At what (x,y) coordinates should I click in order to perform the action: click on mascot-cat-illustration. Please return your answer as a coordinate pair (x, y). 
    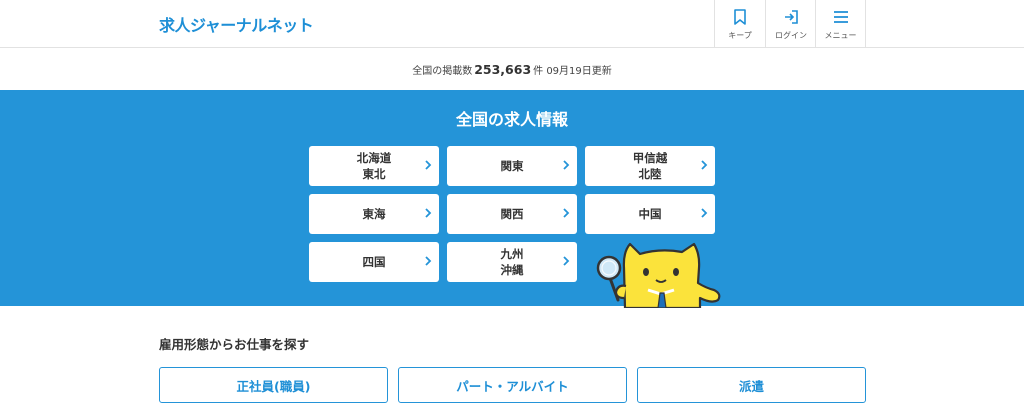
    Looking at the image, I should click on (660, 273).